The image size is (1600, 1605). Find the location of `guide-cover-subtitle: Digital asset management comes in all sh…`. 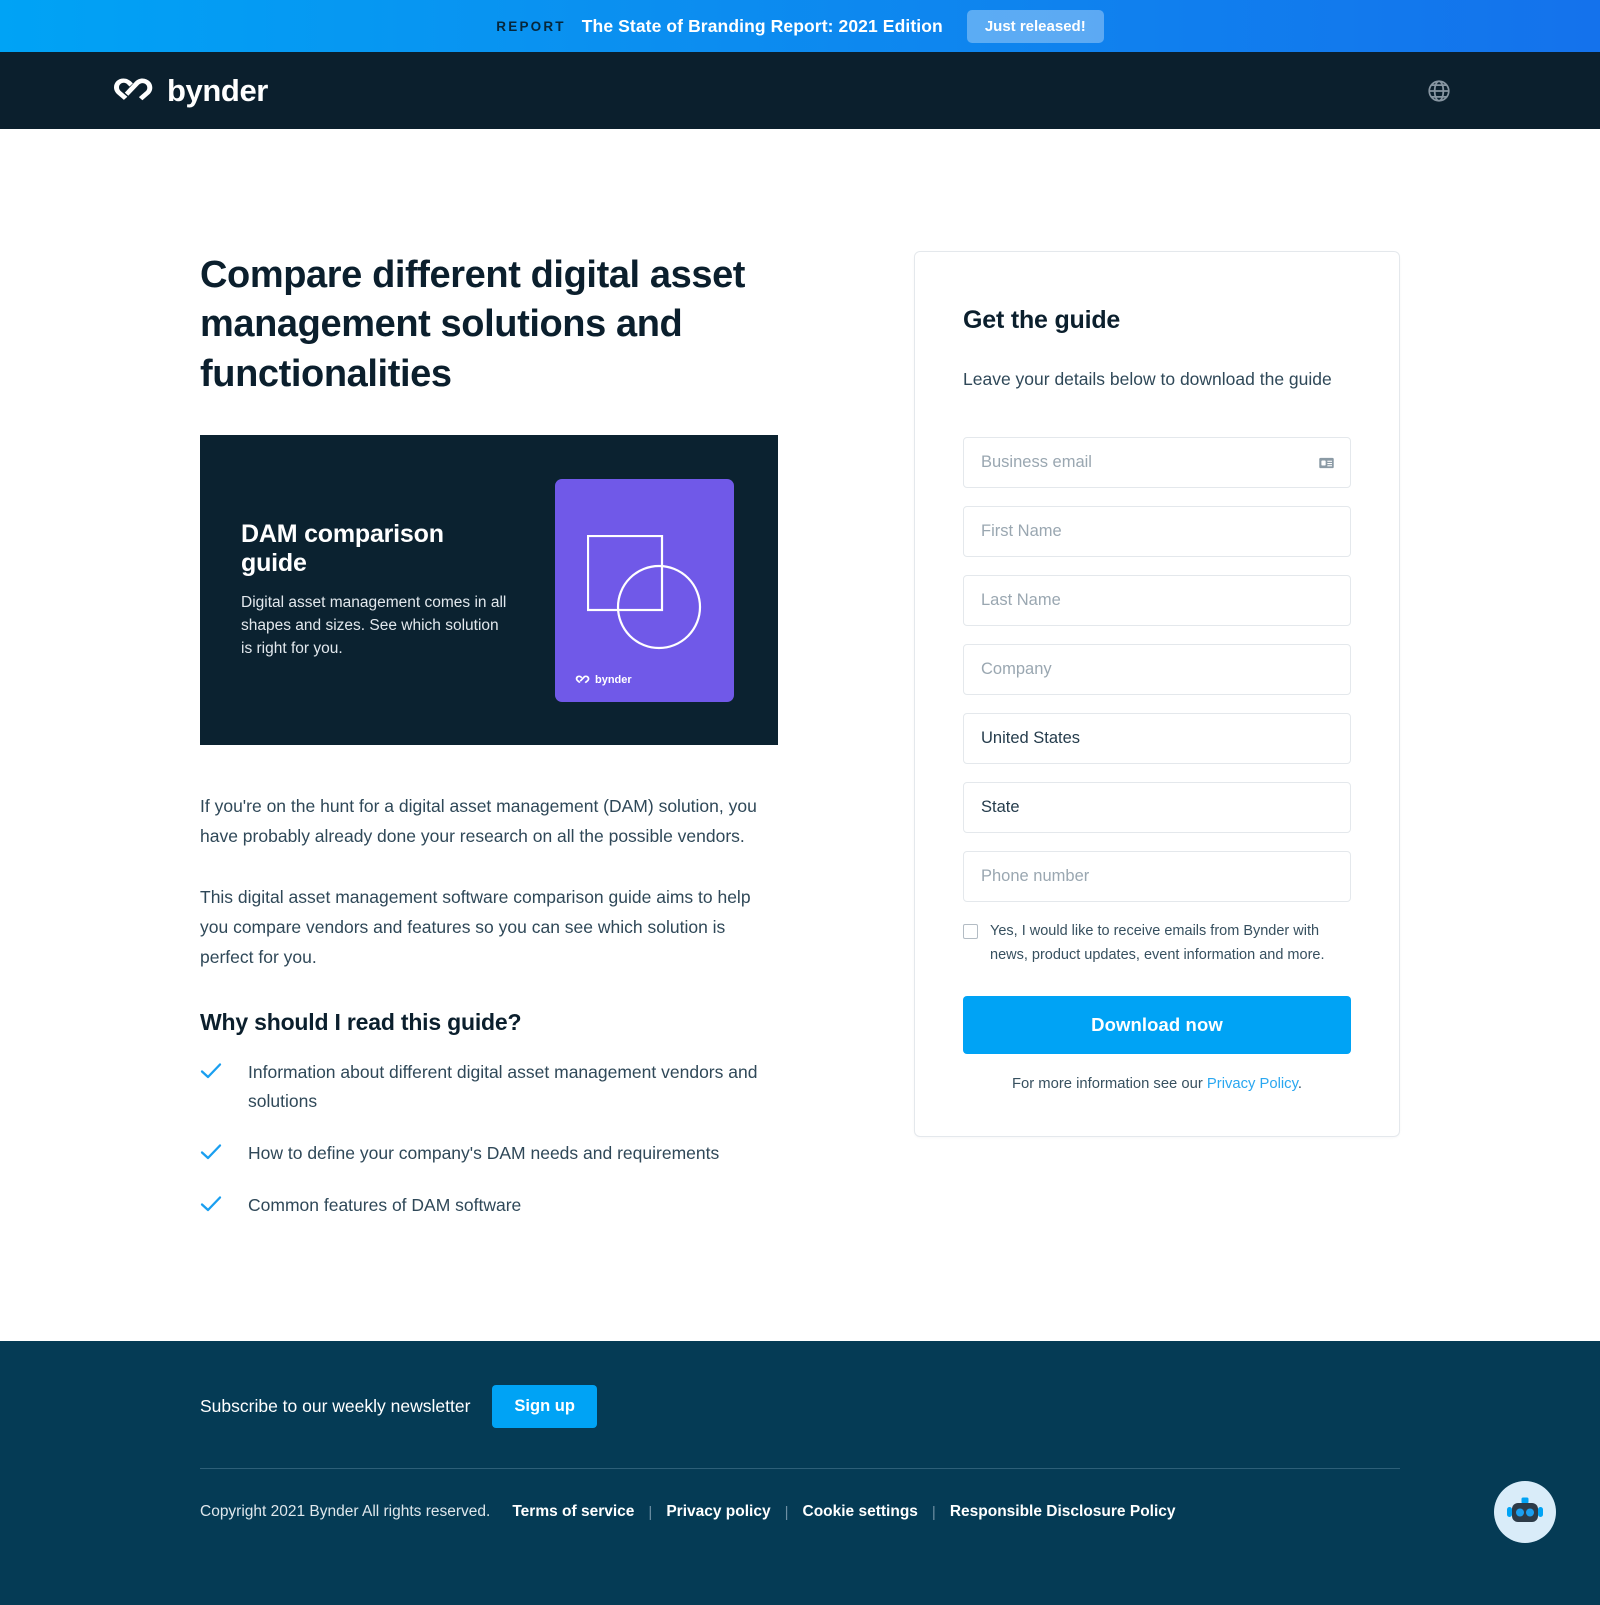

guide-cover-subtitle: Digital asset management comes in all sh… is located at coordinates (374, 625).